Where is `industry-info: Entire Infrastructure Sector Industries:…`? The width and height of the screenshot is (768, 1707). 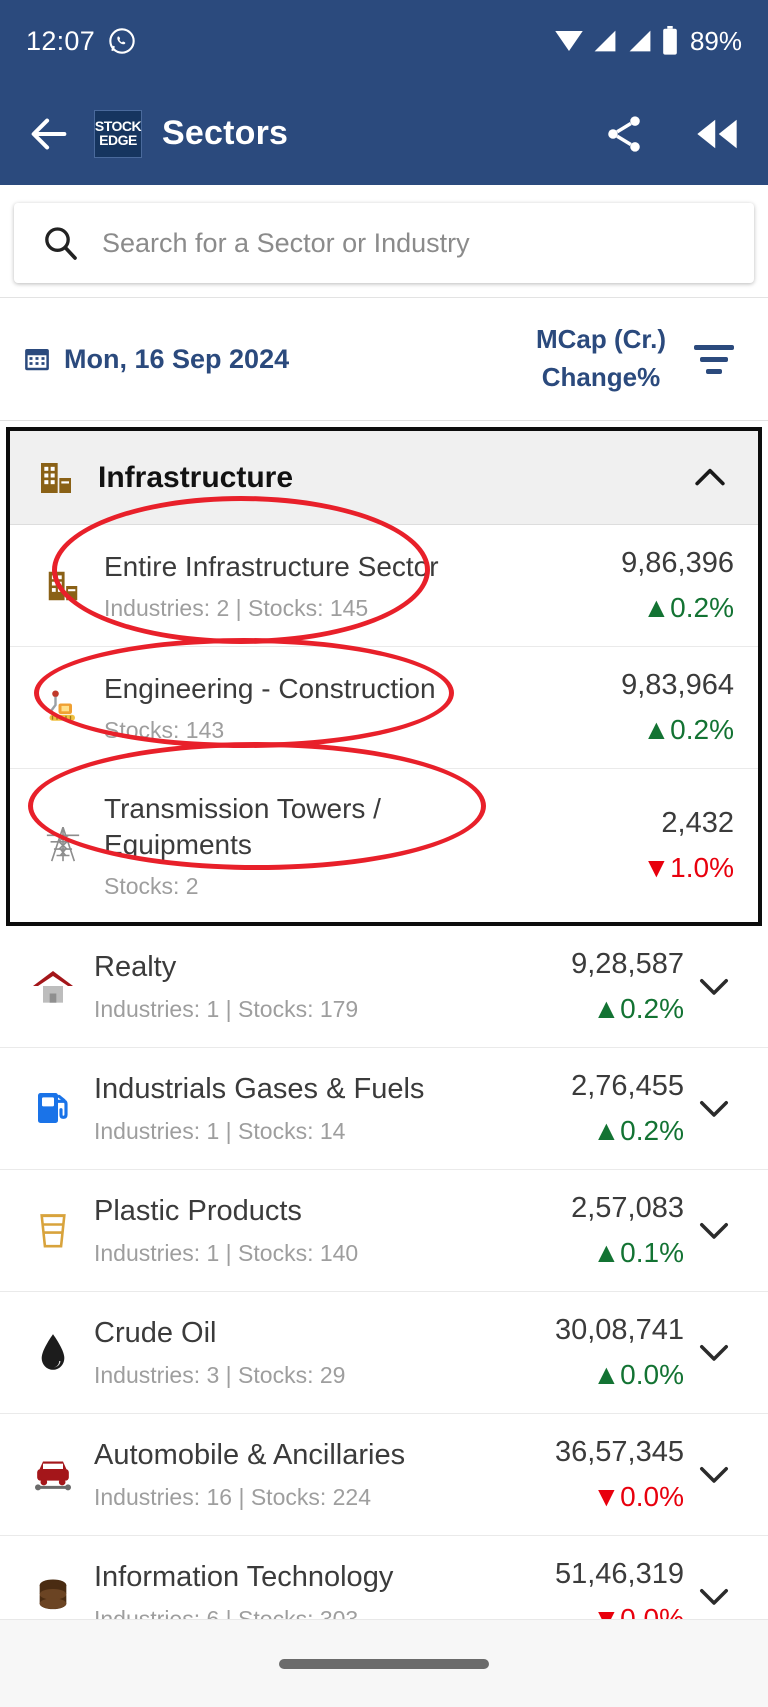
industry-info: Entire Infrastructure Sector Industries:… is located at coordinates (309, 585).